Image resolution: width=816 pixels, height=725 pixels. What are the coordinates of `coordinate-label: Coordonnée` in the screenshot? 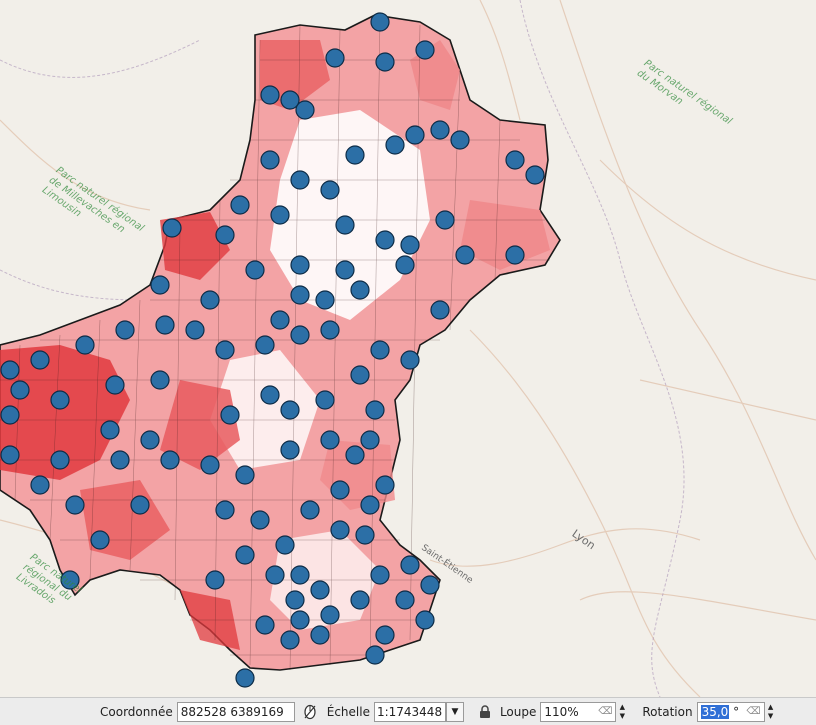 It's located at (136, 711).